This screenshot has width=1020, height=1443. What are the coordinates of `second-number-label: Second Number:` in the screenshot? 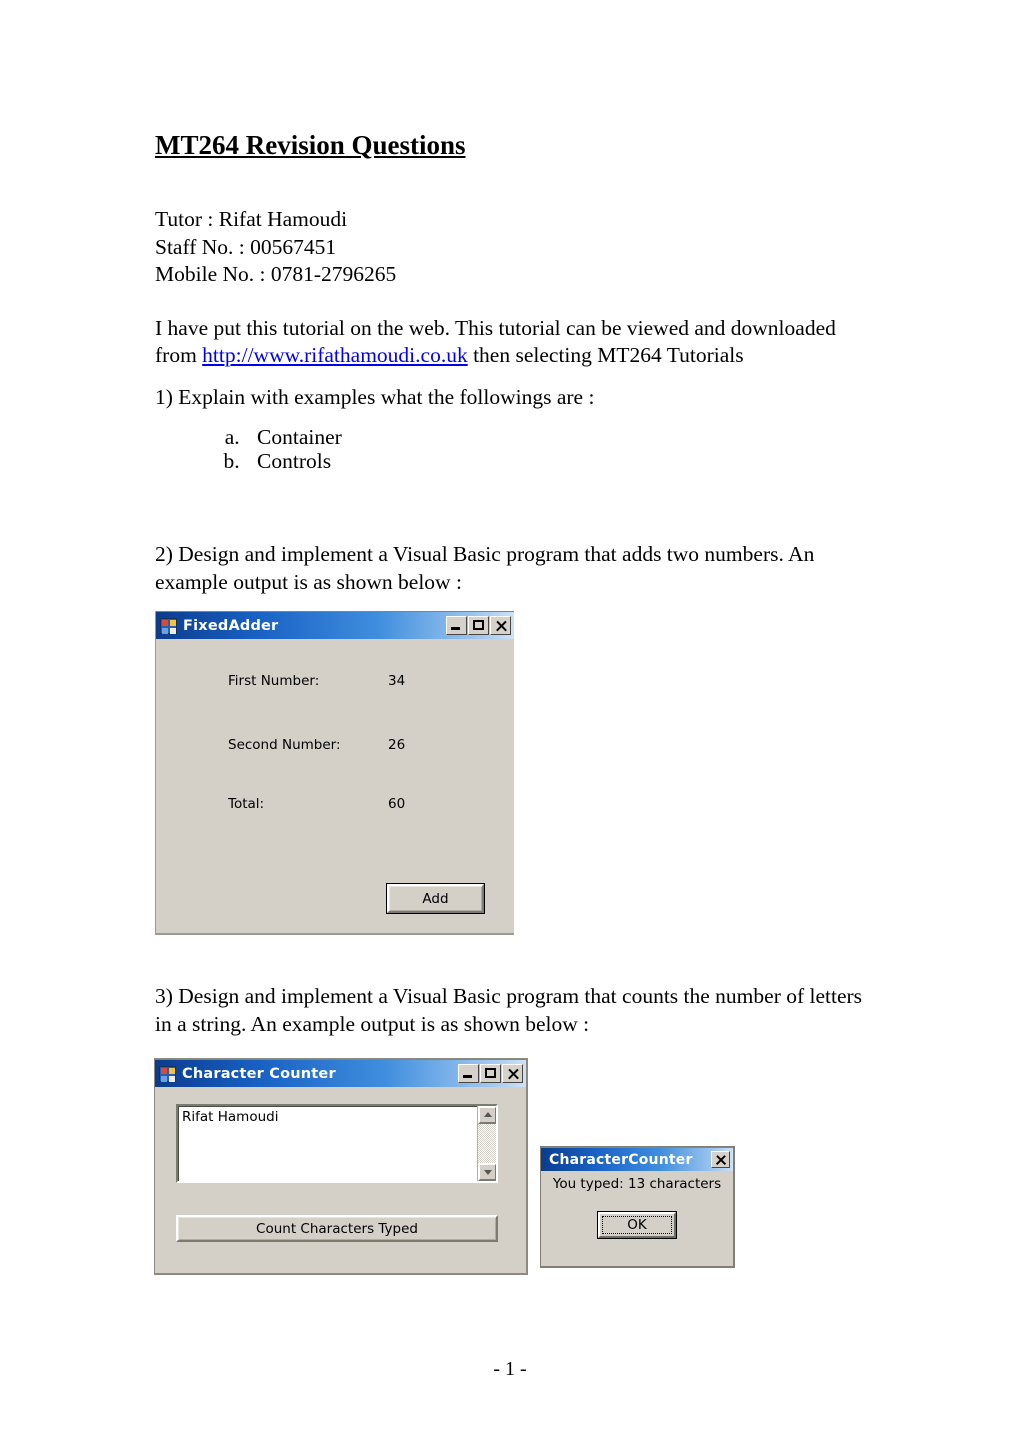 It's located at (284, 745).